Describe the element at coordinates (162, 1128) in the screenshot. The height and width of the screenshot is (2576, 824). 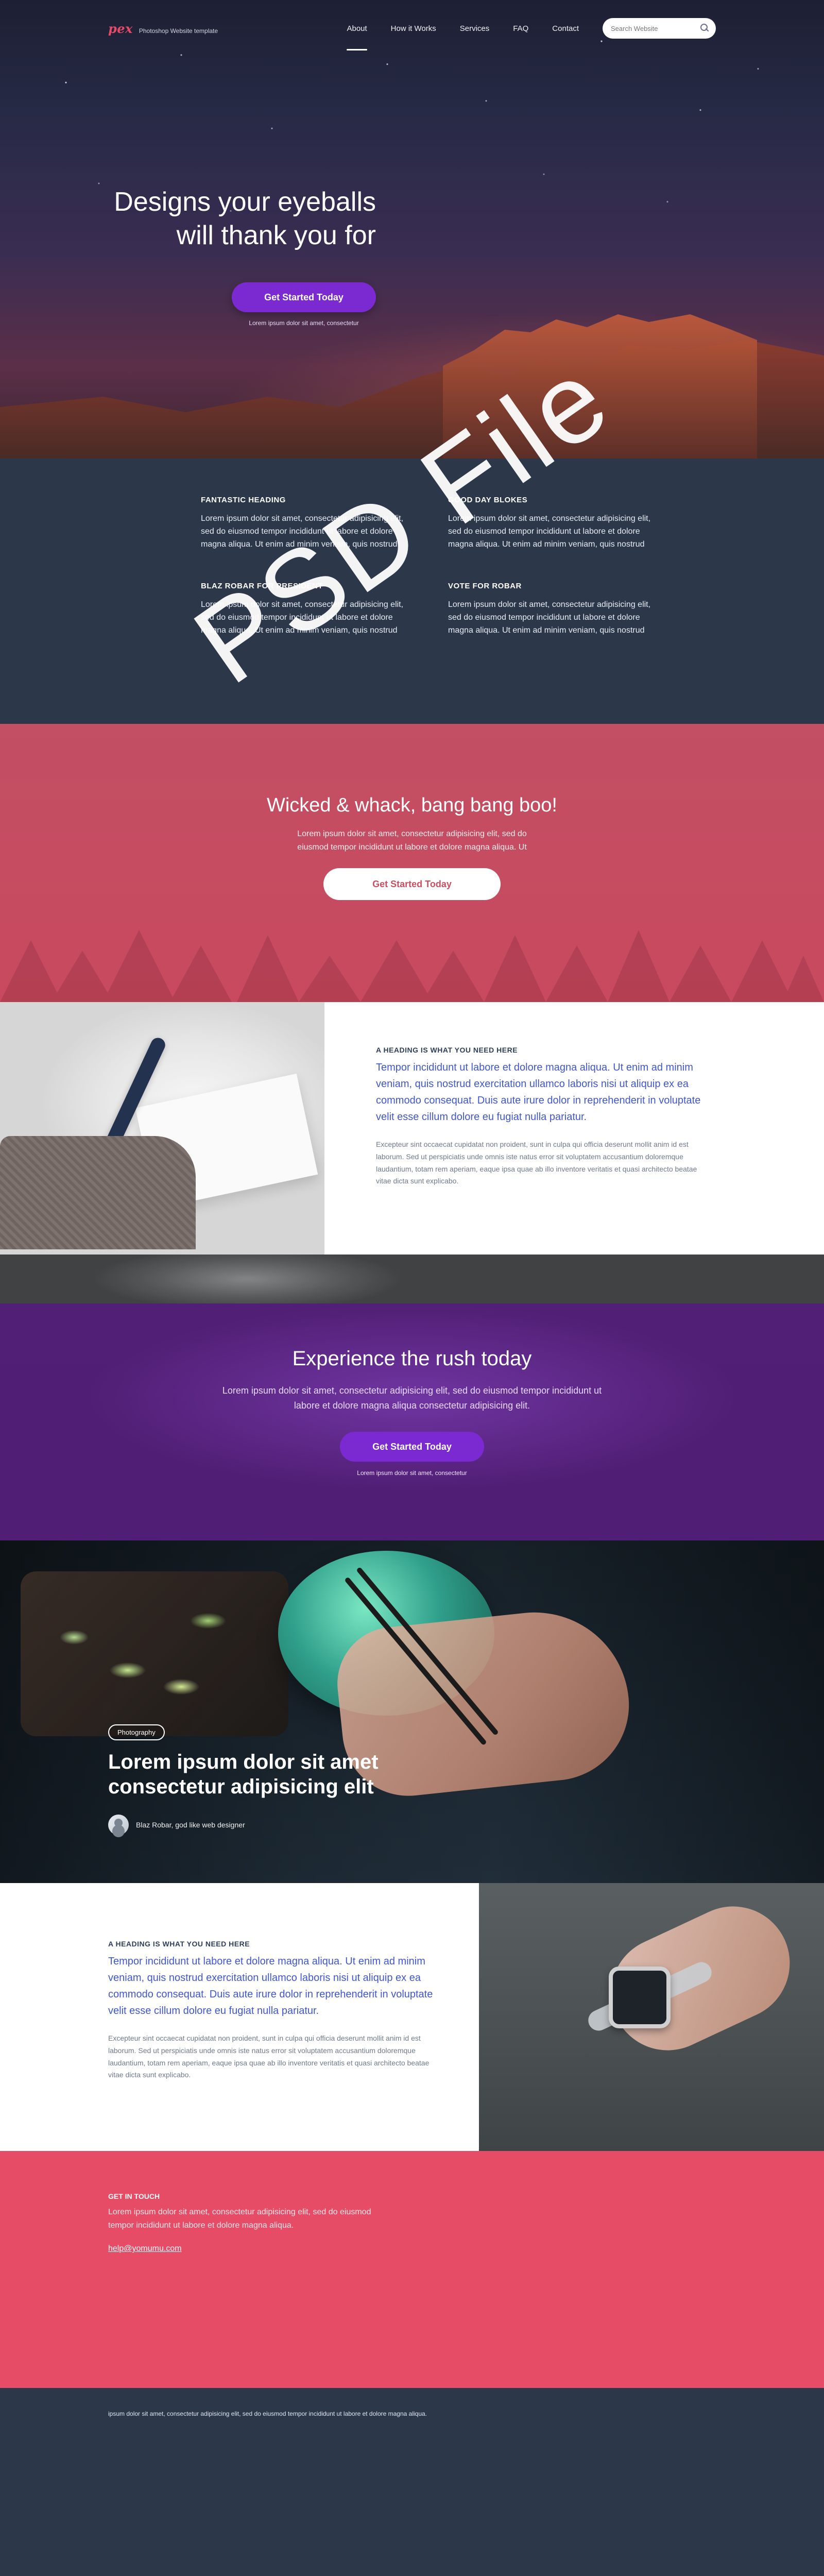
I see `writing-notes-image` at that location.